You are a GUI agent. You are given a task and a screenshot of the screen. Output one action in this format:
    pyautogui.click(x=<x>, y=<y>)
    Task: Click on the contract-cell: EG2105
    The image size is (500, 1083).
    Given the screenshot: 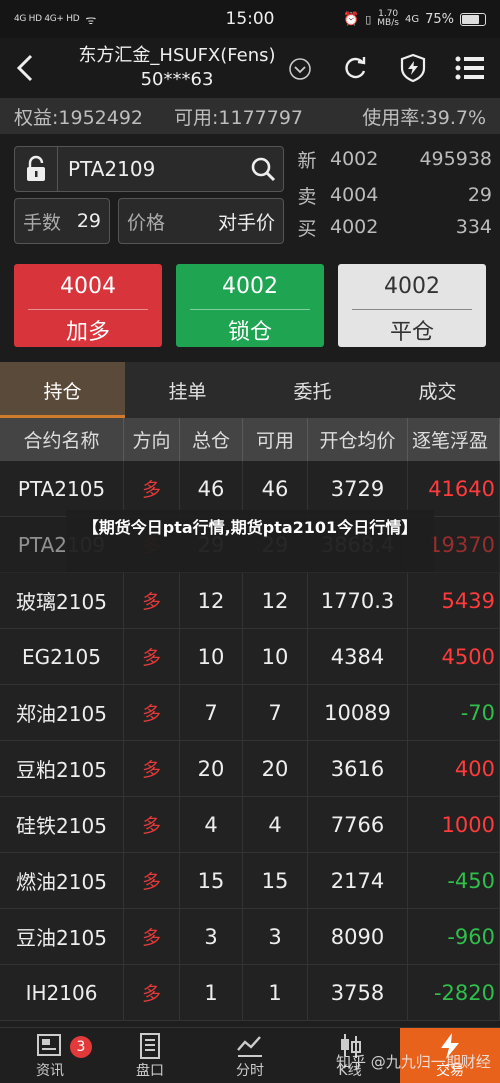 What is the action you would take?
    pyautogui.click(x=62, y=656)
    